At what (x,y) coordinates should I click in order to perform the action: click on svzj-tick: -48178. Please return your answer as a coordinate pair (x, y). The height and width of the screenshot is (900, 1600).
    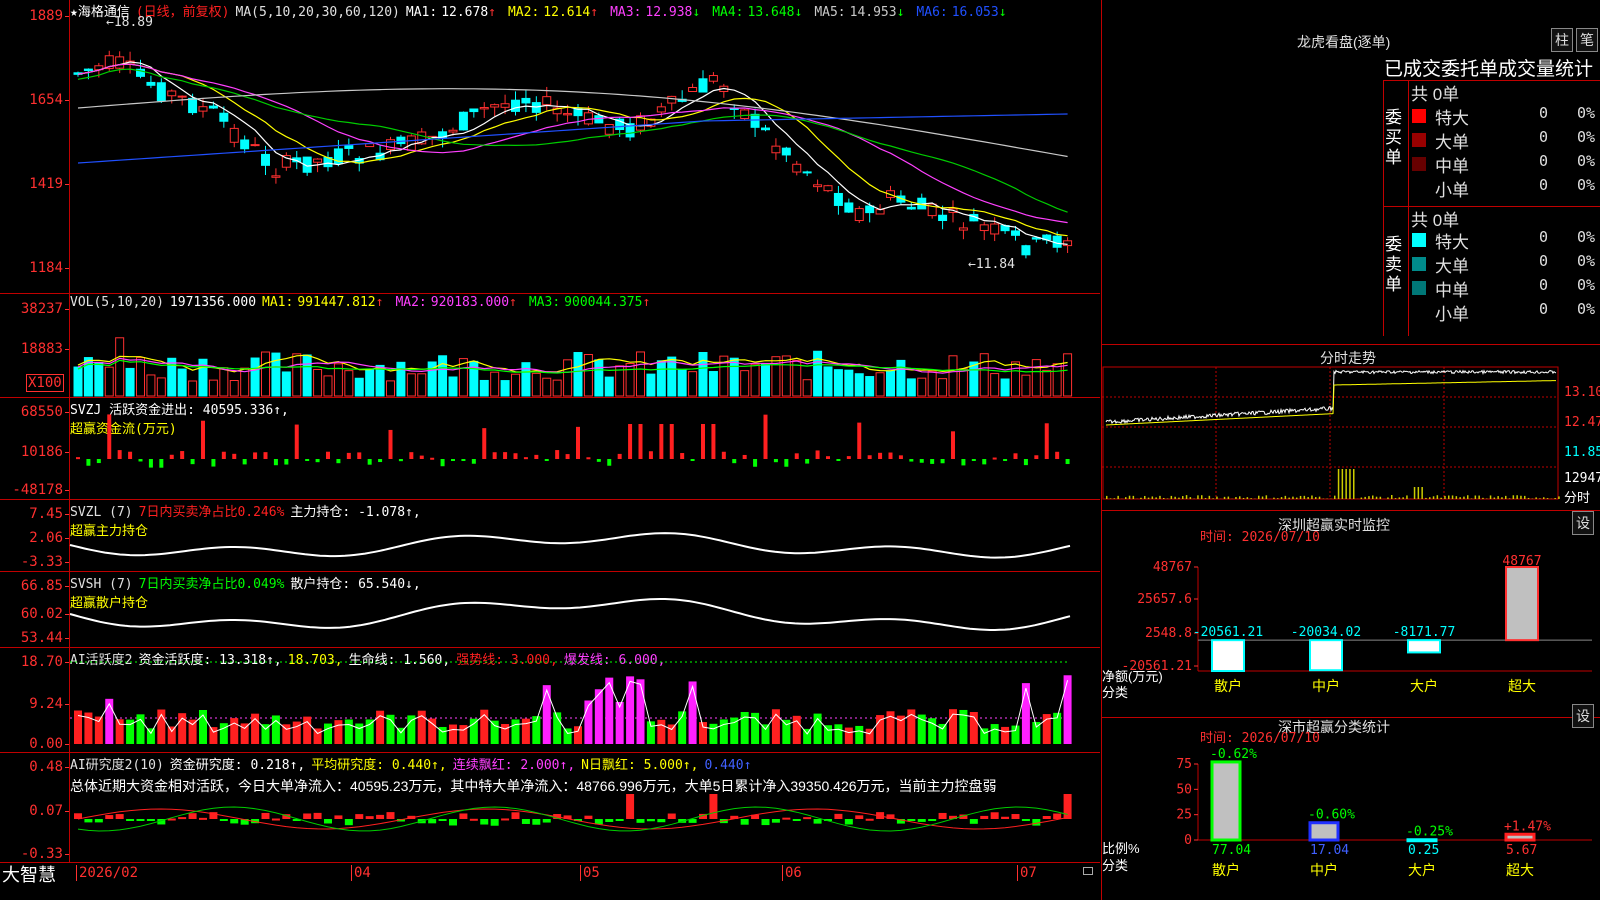
    Looking at the image, I should click on (40, 490).